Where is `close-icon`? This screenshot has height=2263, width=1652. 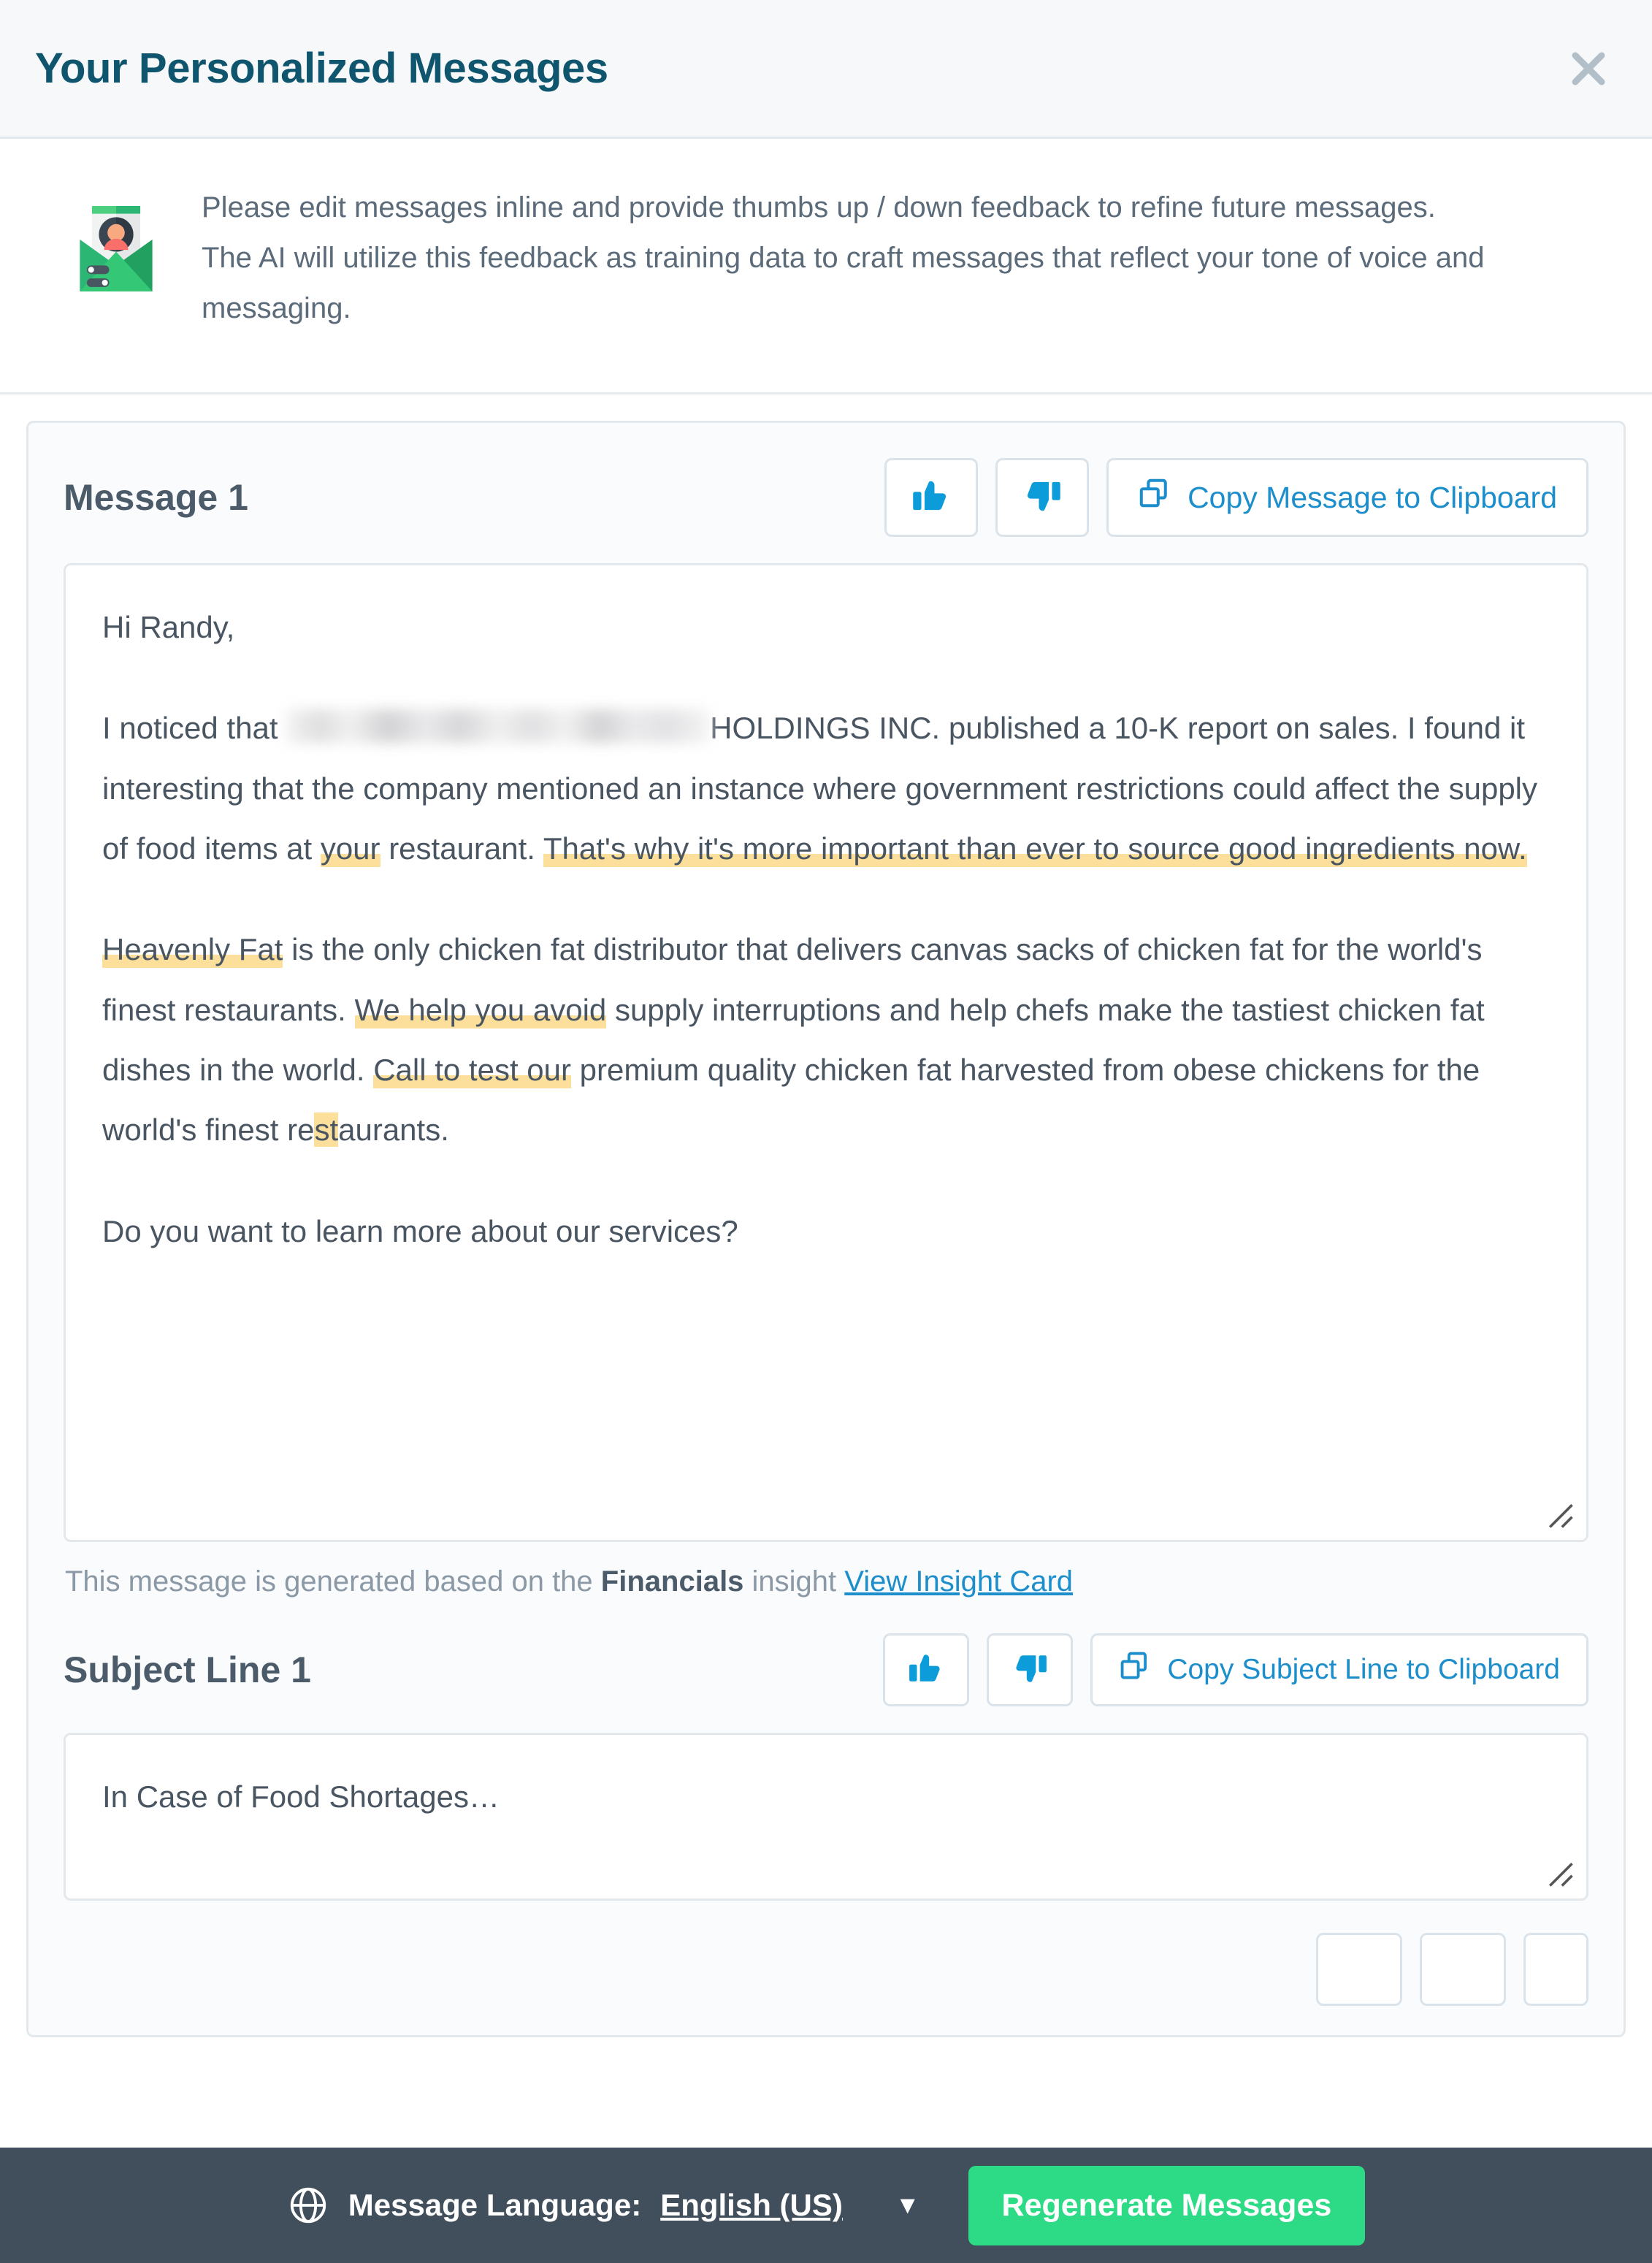
close-icon is located at coordinates (1588, 68).